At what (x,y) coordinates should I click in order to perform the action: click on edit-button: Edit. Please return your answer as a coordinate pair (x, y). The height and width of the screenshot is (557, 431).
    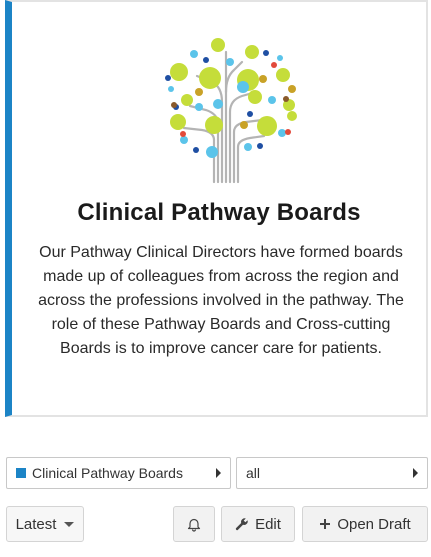
    Looking at the image, I should click on (258, 524).